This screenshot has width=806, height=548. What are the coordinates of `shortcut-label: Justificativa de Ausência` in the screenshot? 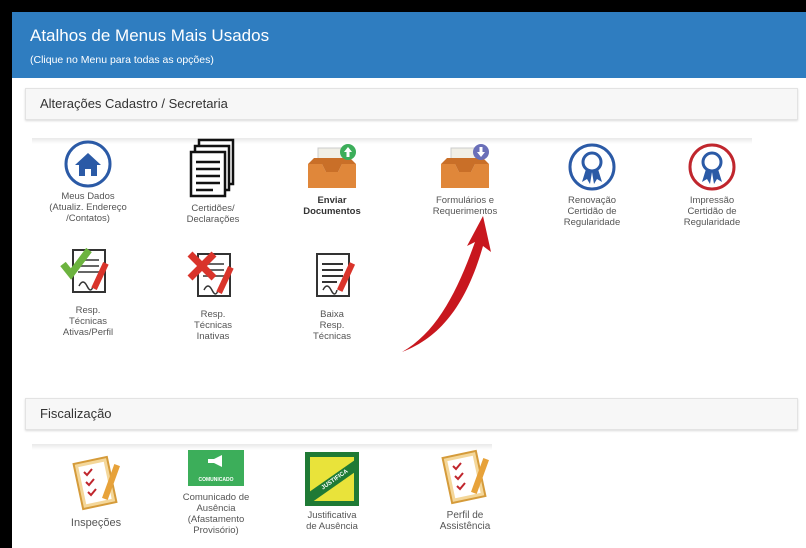 It's located at (332, 521).